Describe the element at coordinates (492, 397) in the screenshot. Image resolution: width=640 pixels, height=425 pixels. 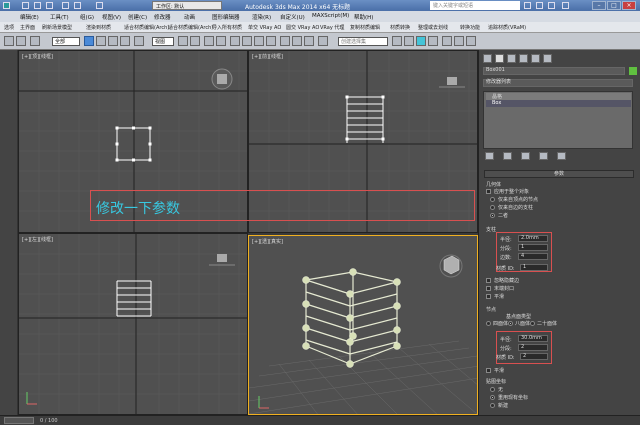
I see `map-reuse-radio` at that location.